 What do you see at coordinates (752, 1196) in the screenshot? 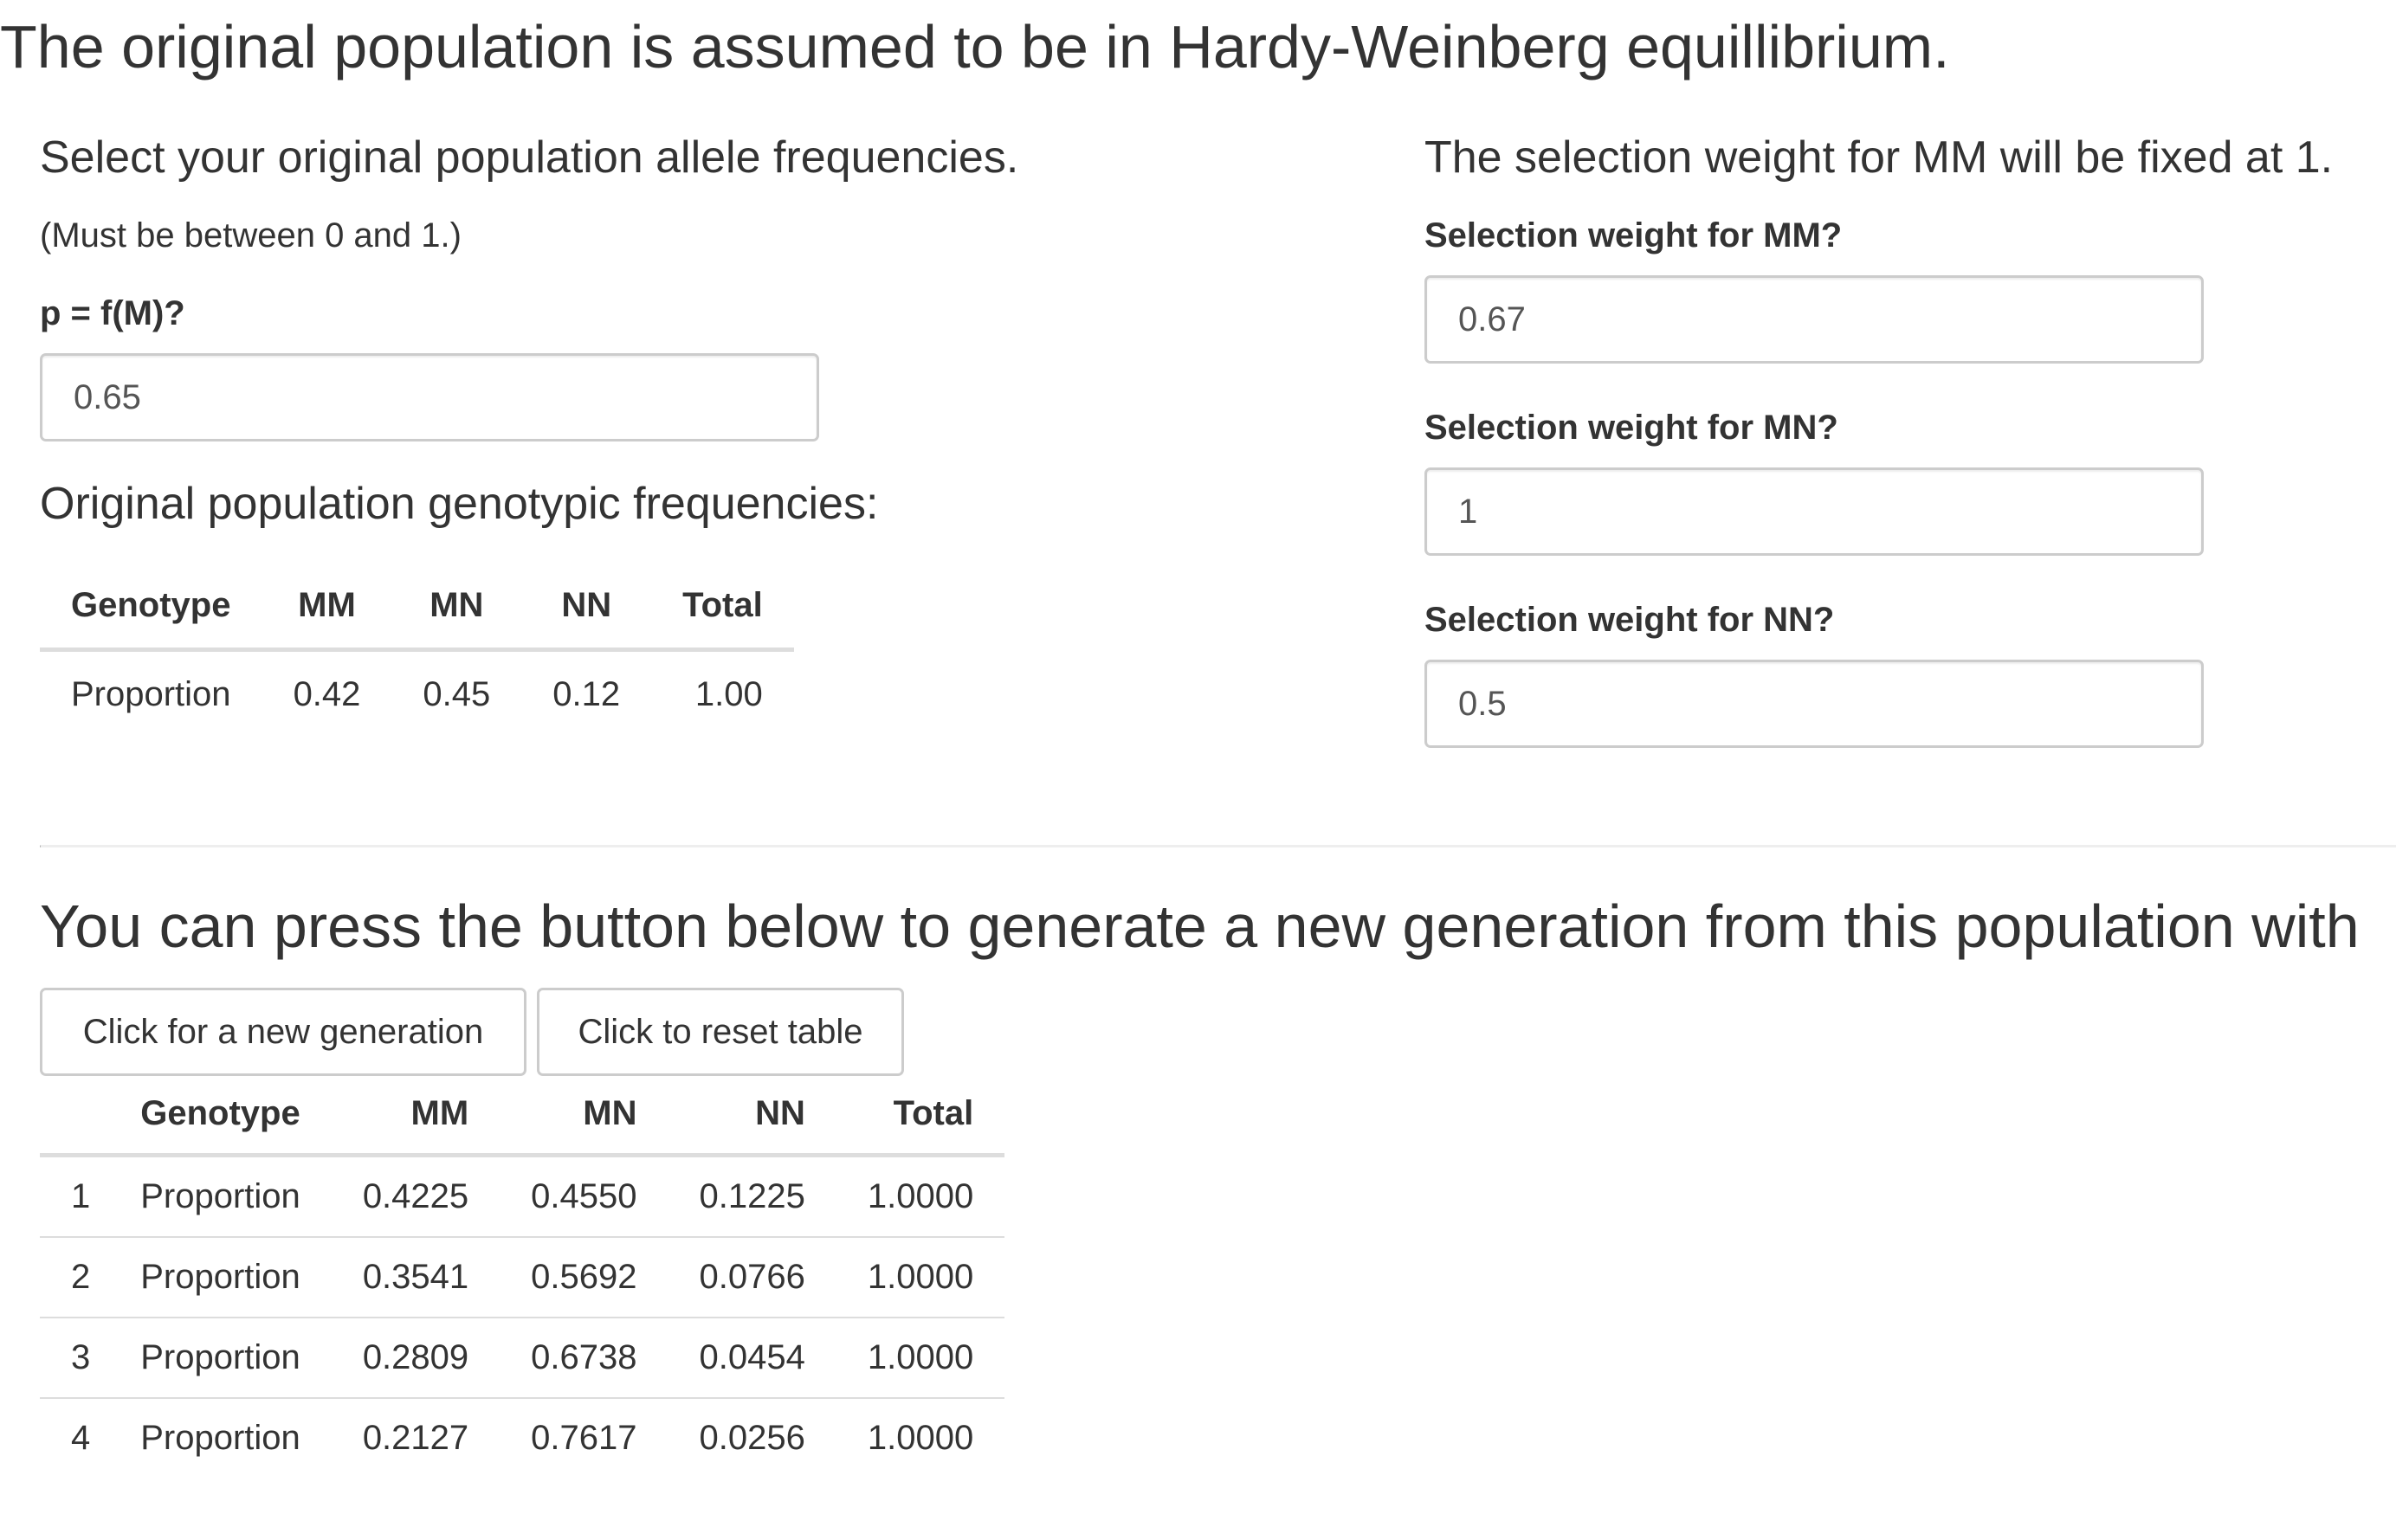
I see `cell-nn: 0.1225` at bounding box center [752, 1196].